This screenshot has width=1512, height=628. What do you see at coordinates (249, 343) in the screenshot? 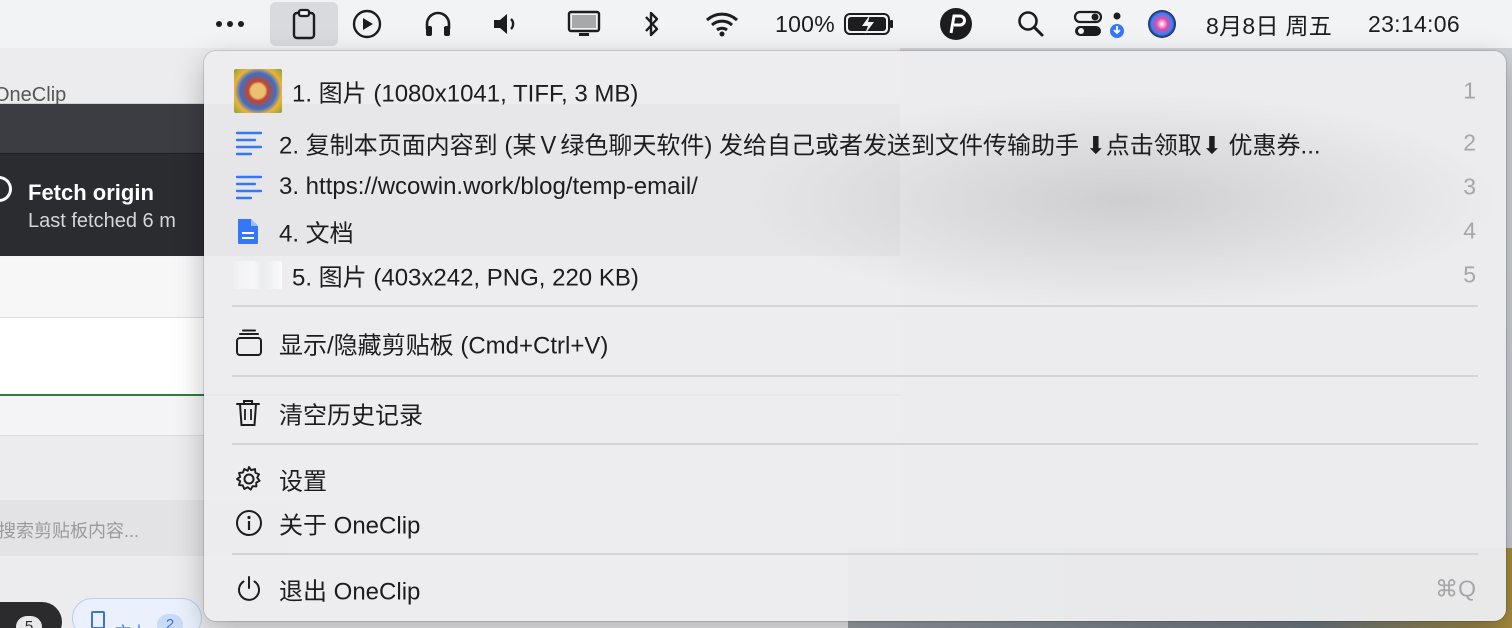
I see `clipboard-stack-icon` at bounding box center [249, 343].